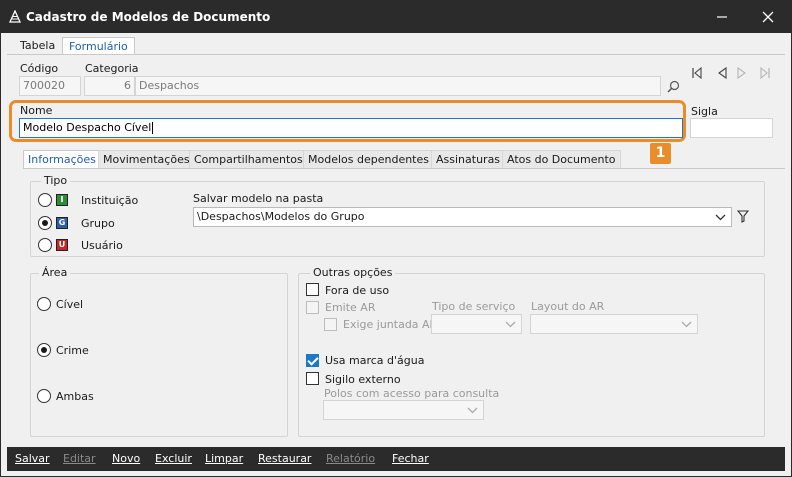 The width and height of the screenshot is (792, 477). I want to click on nome-value: Modelo Despacho Cível, so click(87, 127).